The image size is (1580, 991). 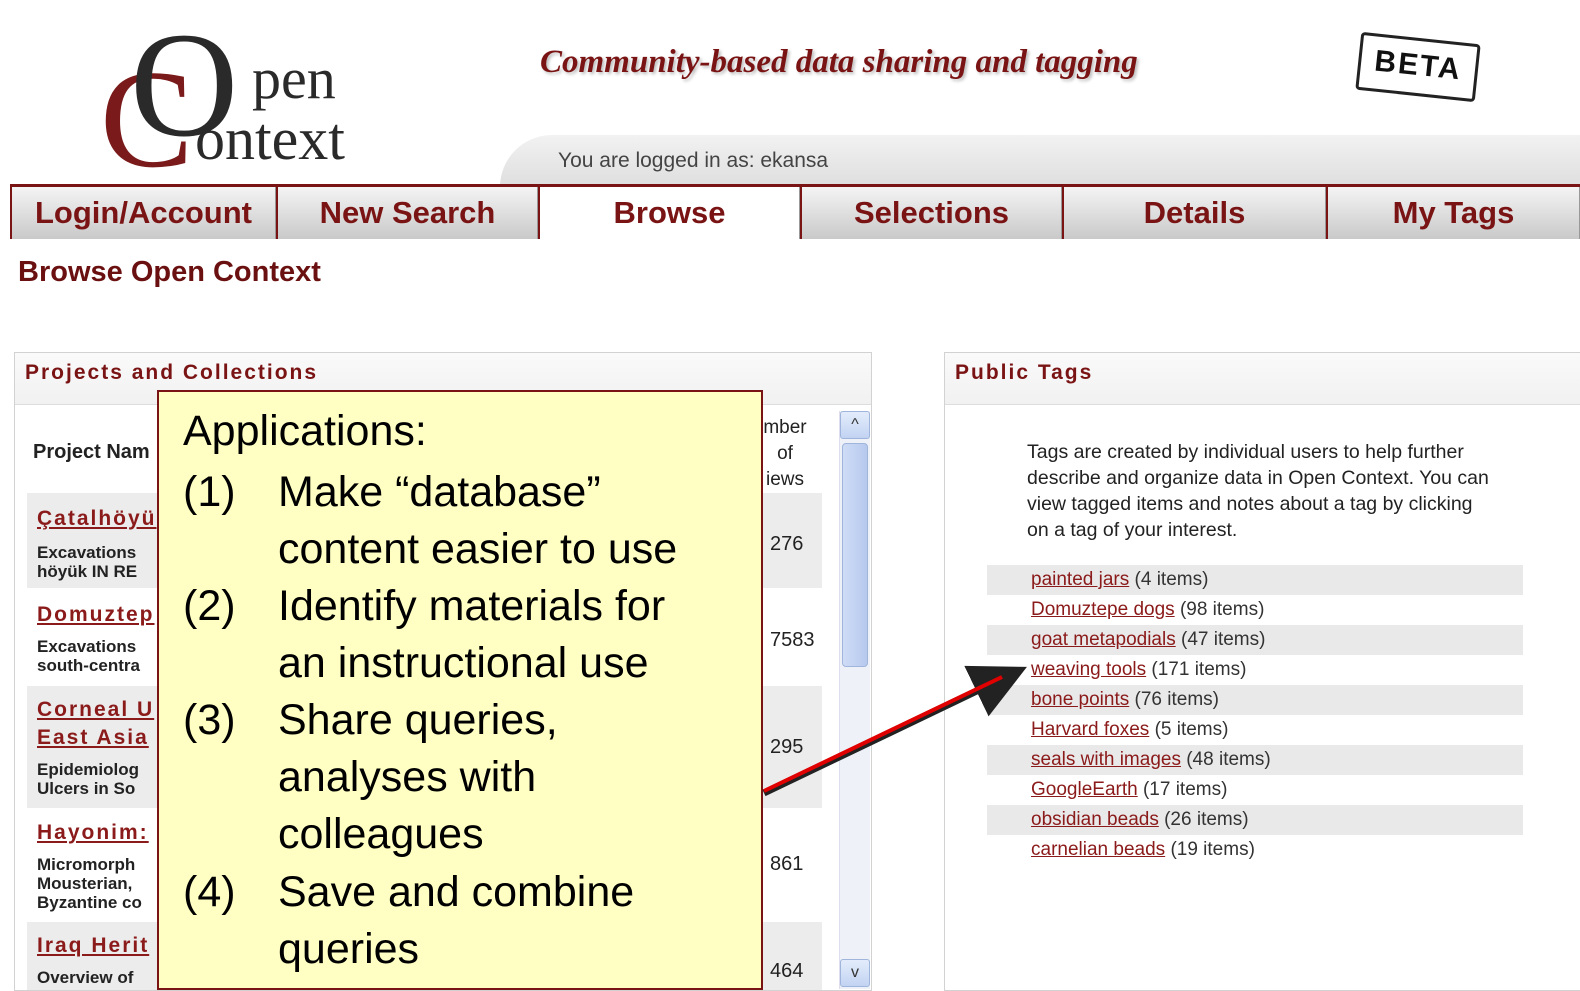 What do you see at coordinates (513, 521) in the screenshot?
I see `callout-item-text: Make “database” content easier to use` at bounding box center [513, 521].